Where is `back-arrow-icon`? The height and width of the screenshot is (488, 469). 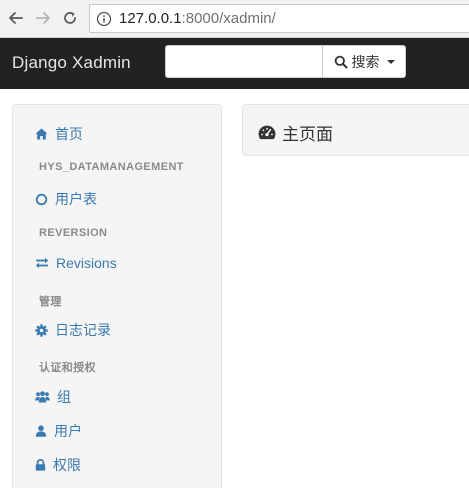
back-arrow-icon is located at coordinates (16, 18).